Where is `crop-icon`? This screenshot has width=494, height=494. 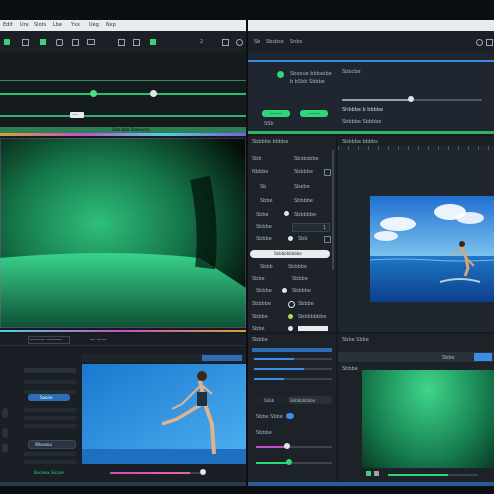
crop-icon is located at coordinates (43, 42).